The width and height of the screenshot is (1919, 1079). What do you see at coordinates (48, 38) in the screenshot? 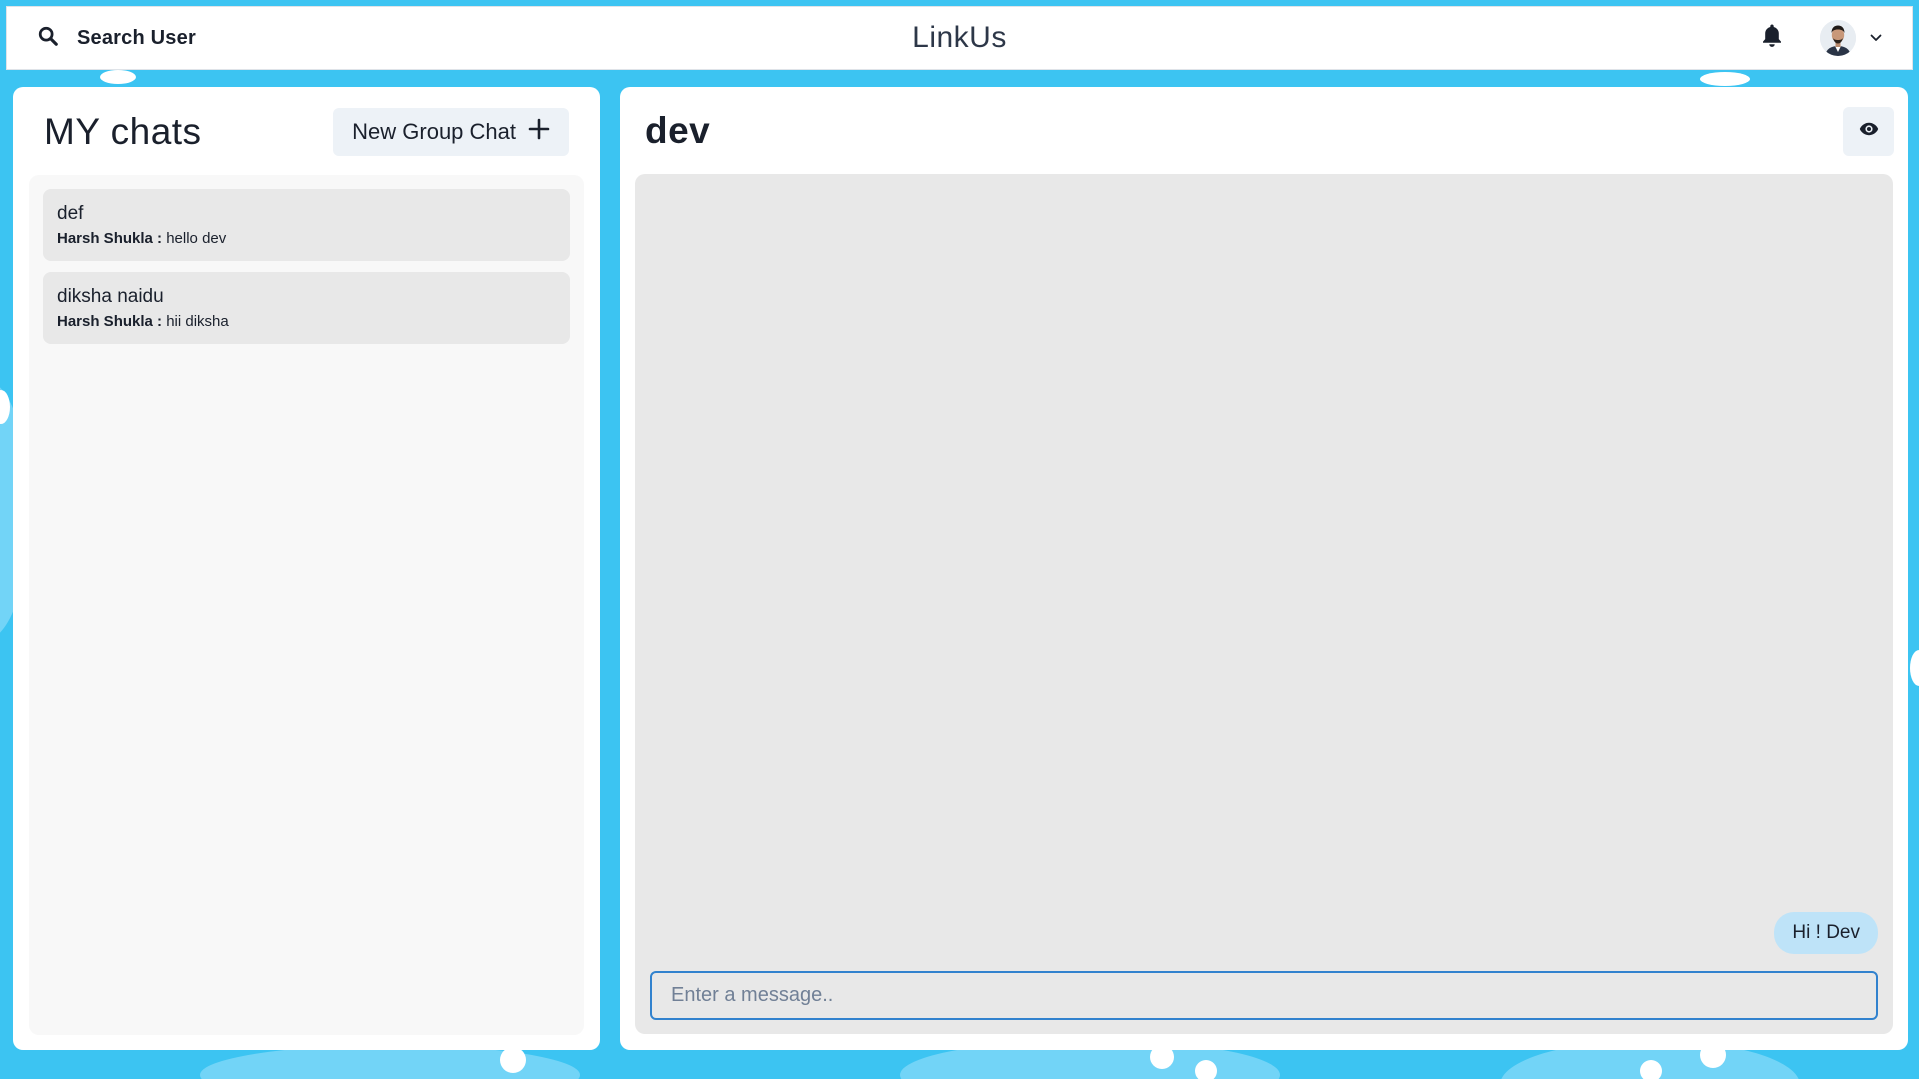
I see `search-icon` at bounding box center [48, 38].